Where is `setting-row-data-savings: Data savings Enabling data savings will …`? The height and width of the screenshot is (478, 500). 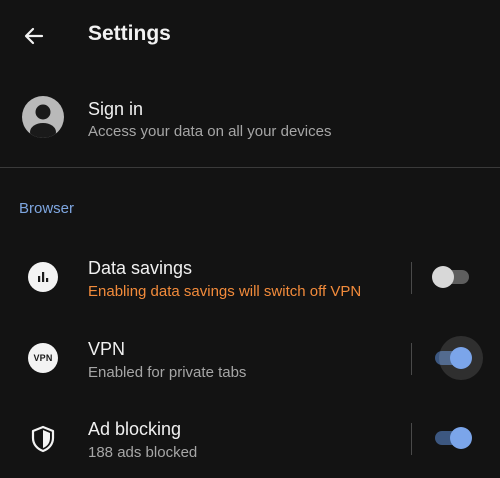 setting-row-data-savings: Data savings Enabling data savings will … is located at coordinates (250, 280).